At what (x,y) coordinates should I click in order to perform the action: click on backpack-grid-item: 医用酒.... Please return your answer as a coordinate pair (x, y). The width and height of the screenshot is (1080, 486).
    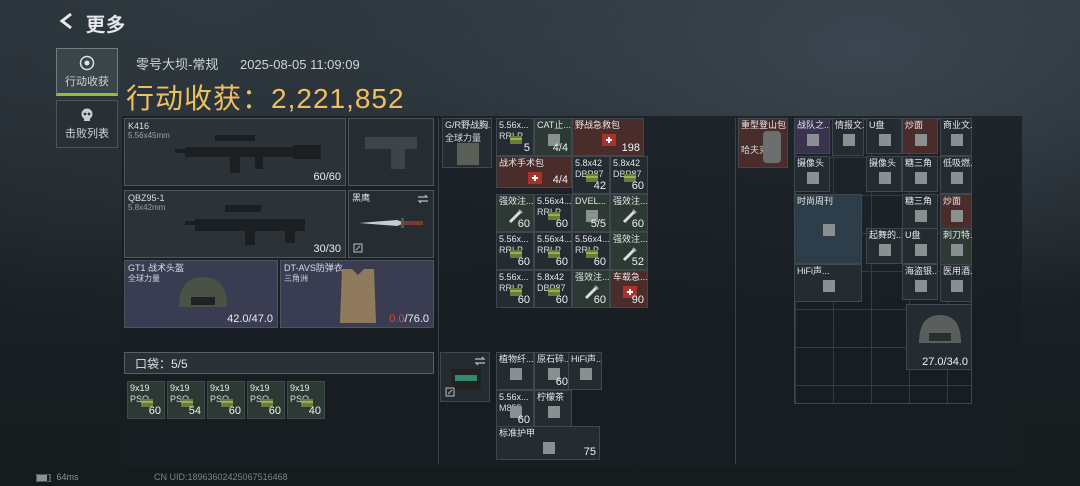
    Looking at the image, I should click on (956, 283).